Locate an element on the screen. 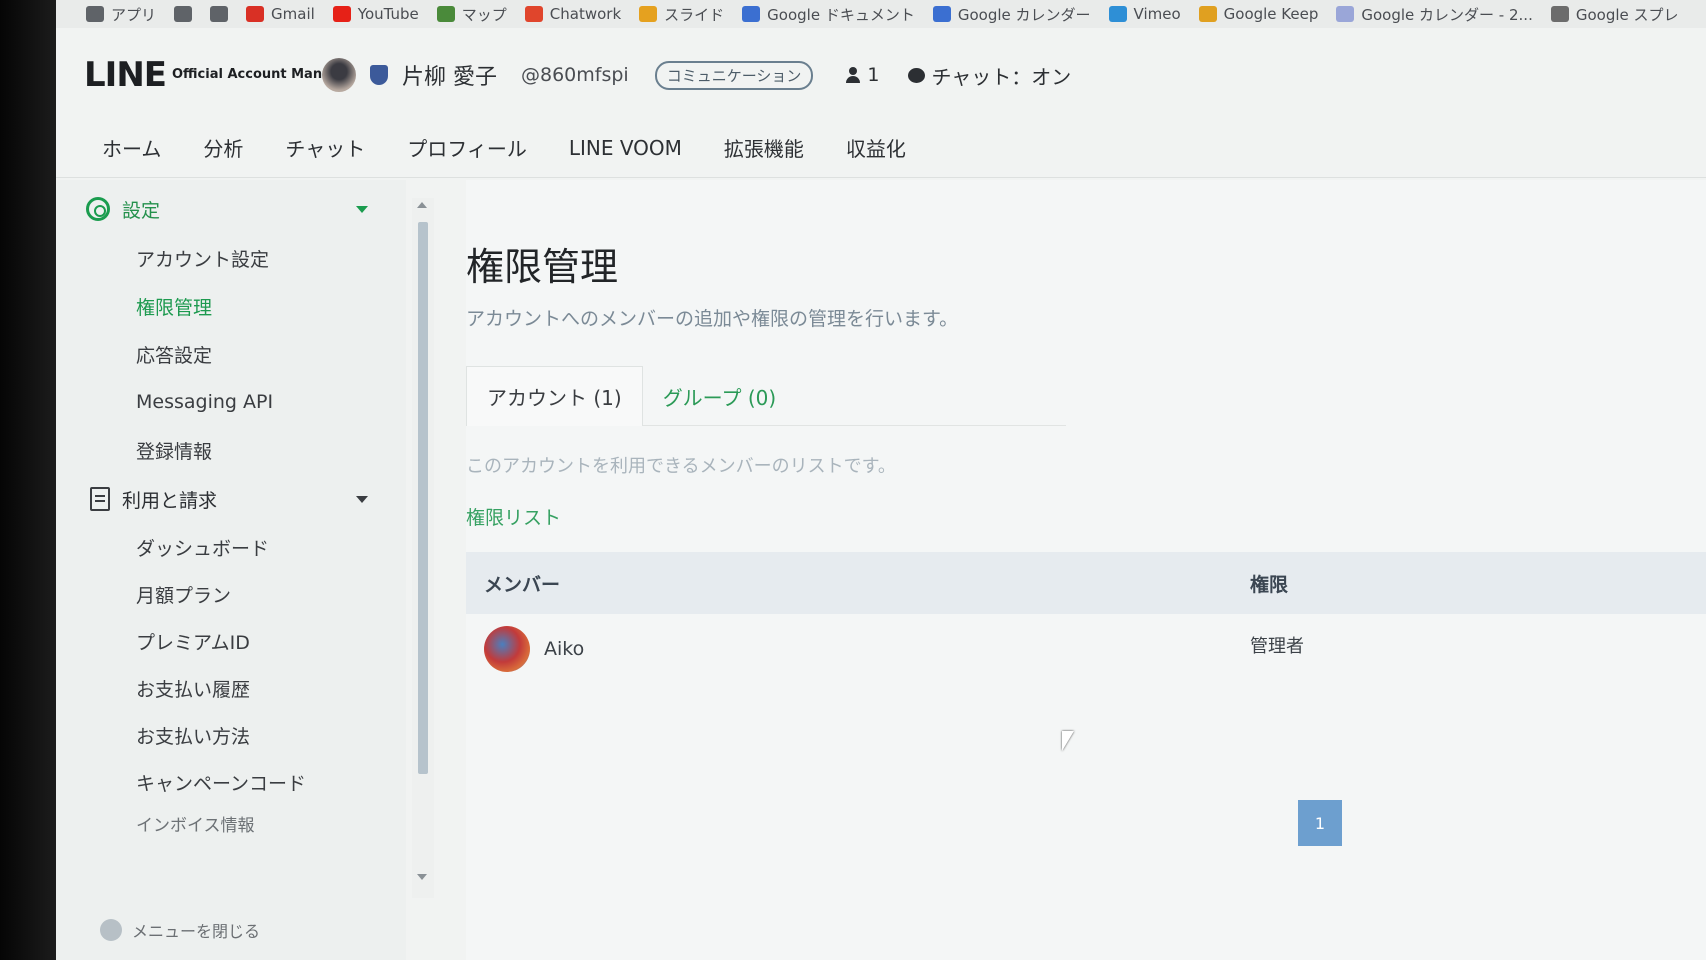 This screenshot has width=1706, height=960. close-menu-label: メニューを閉じる is located at coordinates (196, 931).